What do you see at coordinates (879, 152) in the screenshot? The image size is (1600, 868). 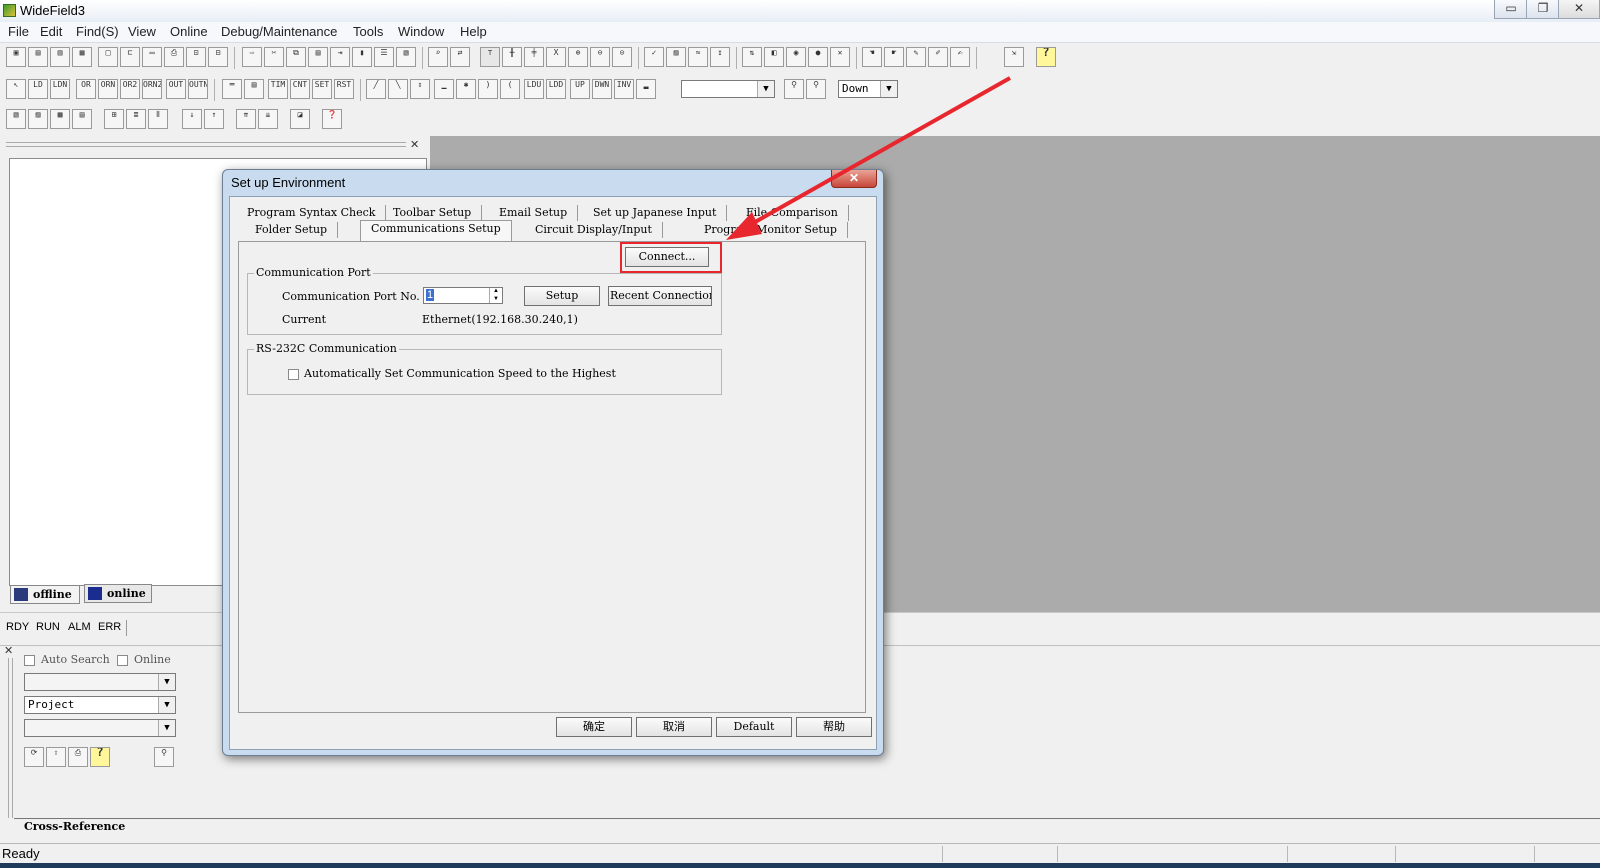 I see `arrow-shaft` at bounding box center [879, 152].